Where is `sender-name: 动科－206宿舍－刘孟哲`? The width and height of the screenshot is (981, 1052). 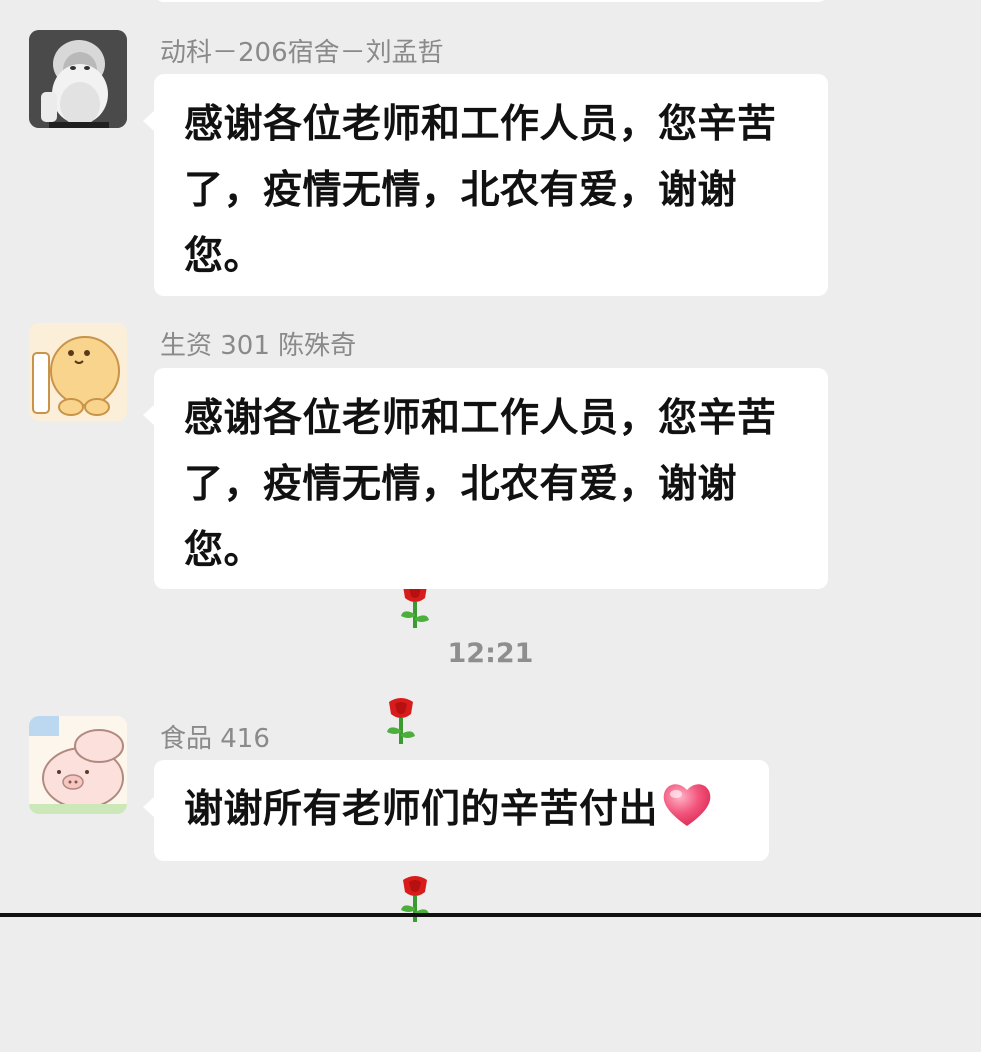
sender-name: 动科－206宿舍－刘孟哲 is located at coordinates (302, 53).